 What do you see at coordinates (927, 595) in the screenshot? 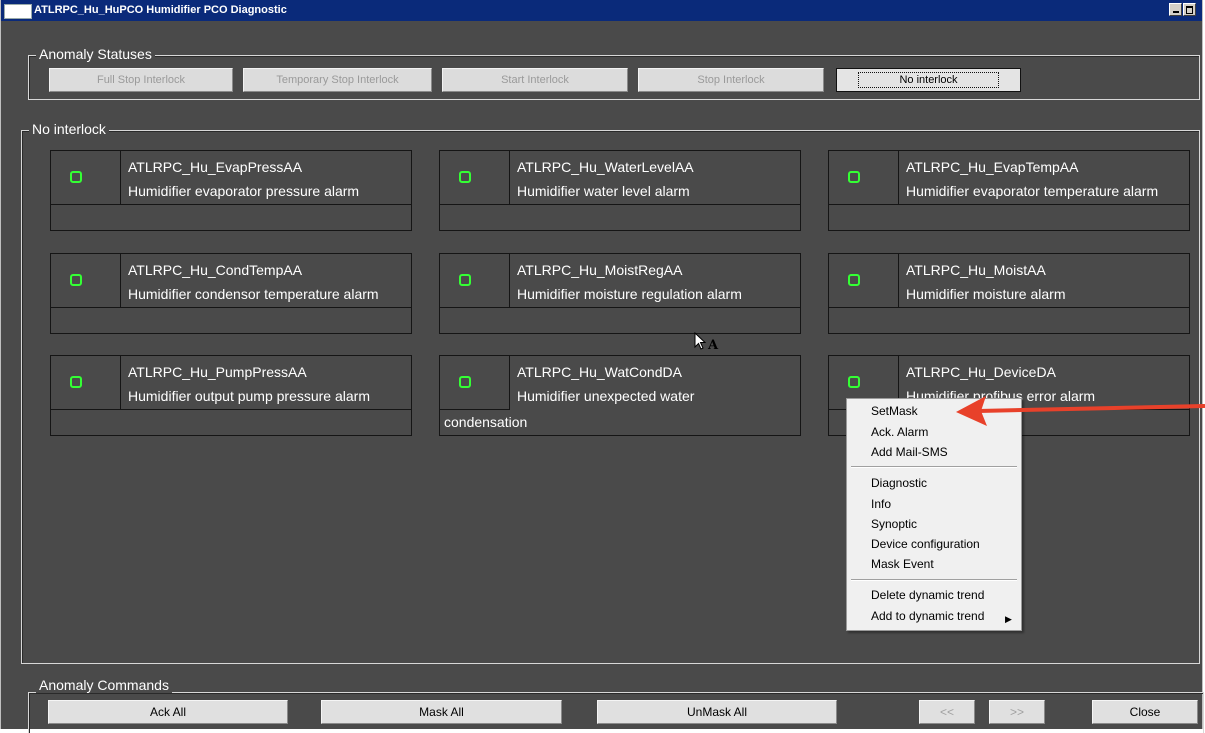
I see `menu-item-delete-dynamic-trend: Delete dynamic trend` at bounding box center [927, 595].